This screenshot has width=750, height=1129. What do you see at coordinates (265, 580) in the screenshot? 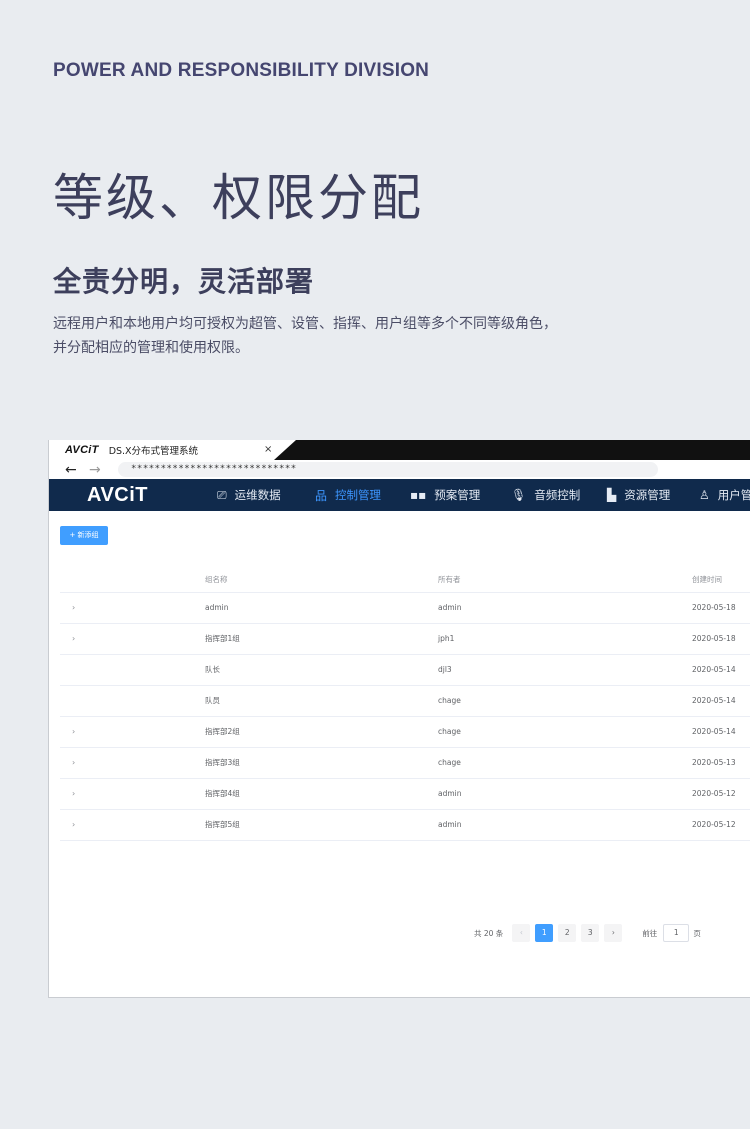
I see `column-header-name: 组名称` at bounding box center [265, 580].